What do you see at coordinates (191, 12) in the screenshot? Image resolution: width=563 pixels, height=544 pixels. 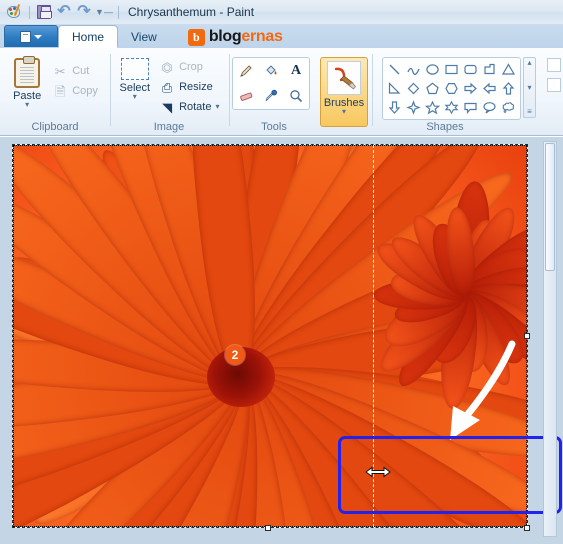 I see `window-title: Chrysanthemum - Paint` at bounding box center [191, 12].